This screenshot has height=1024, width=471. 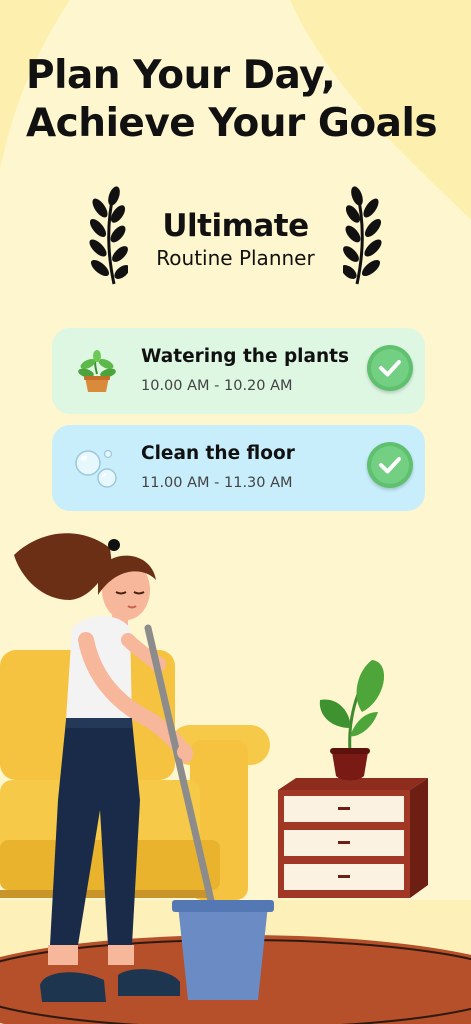 I want to click on plant-icon, so click(x=352, y=720).